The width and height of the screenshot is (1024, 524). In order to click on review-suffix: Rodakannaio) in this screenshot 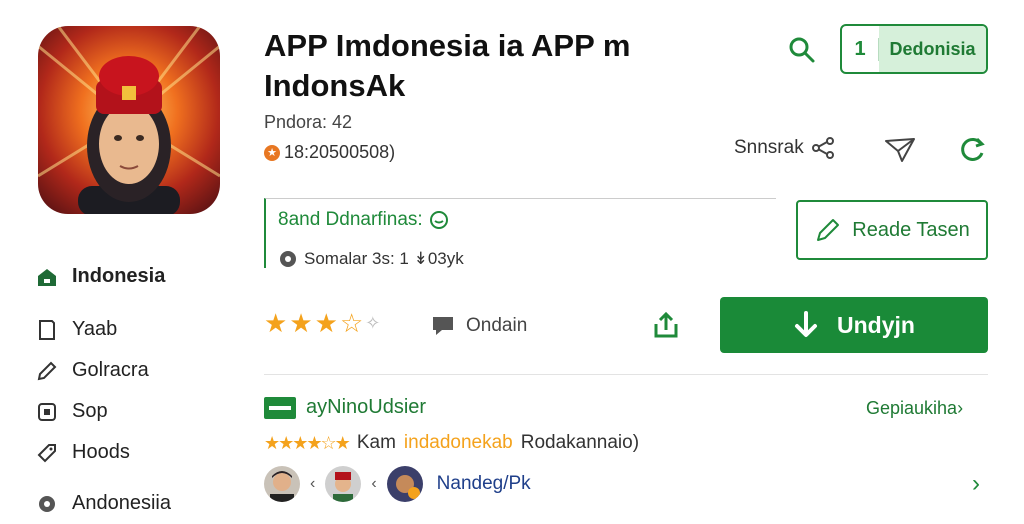, I will do `click(580, 442)`.